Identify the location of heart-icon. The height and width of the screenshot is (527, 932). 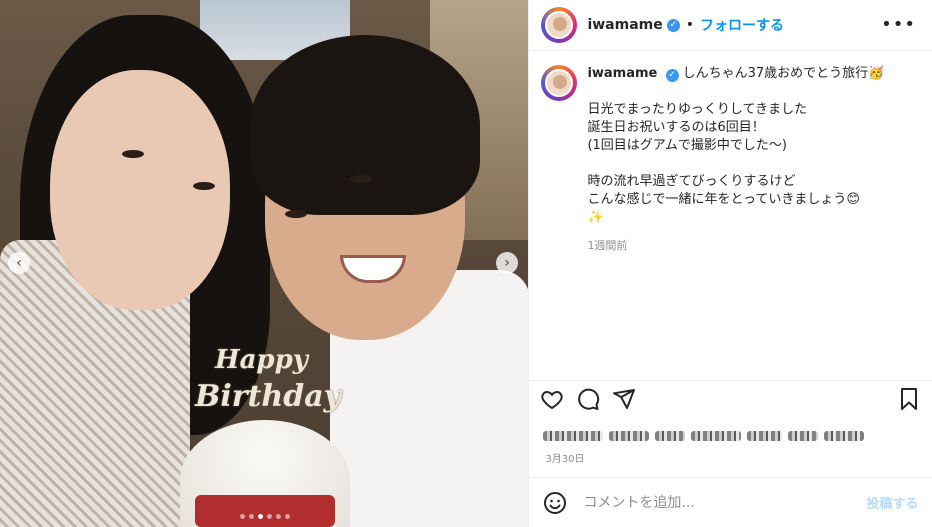
(552, 399).